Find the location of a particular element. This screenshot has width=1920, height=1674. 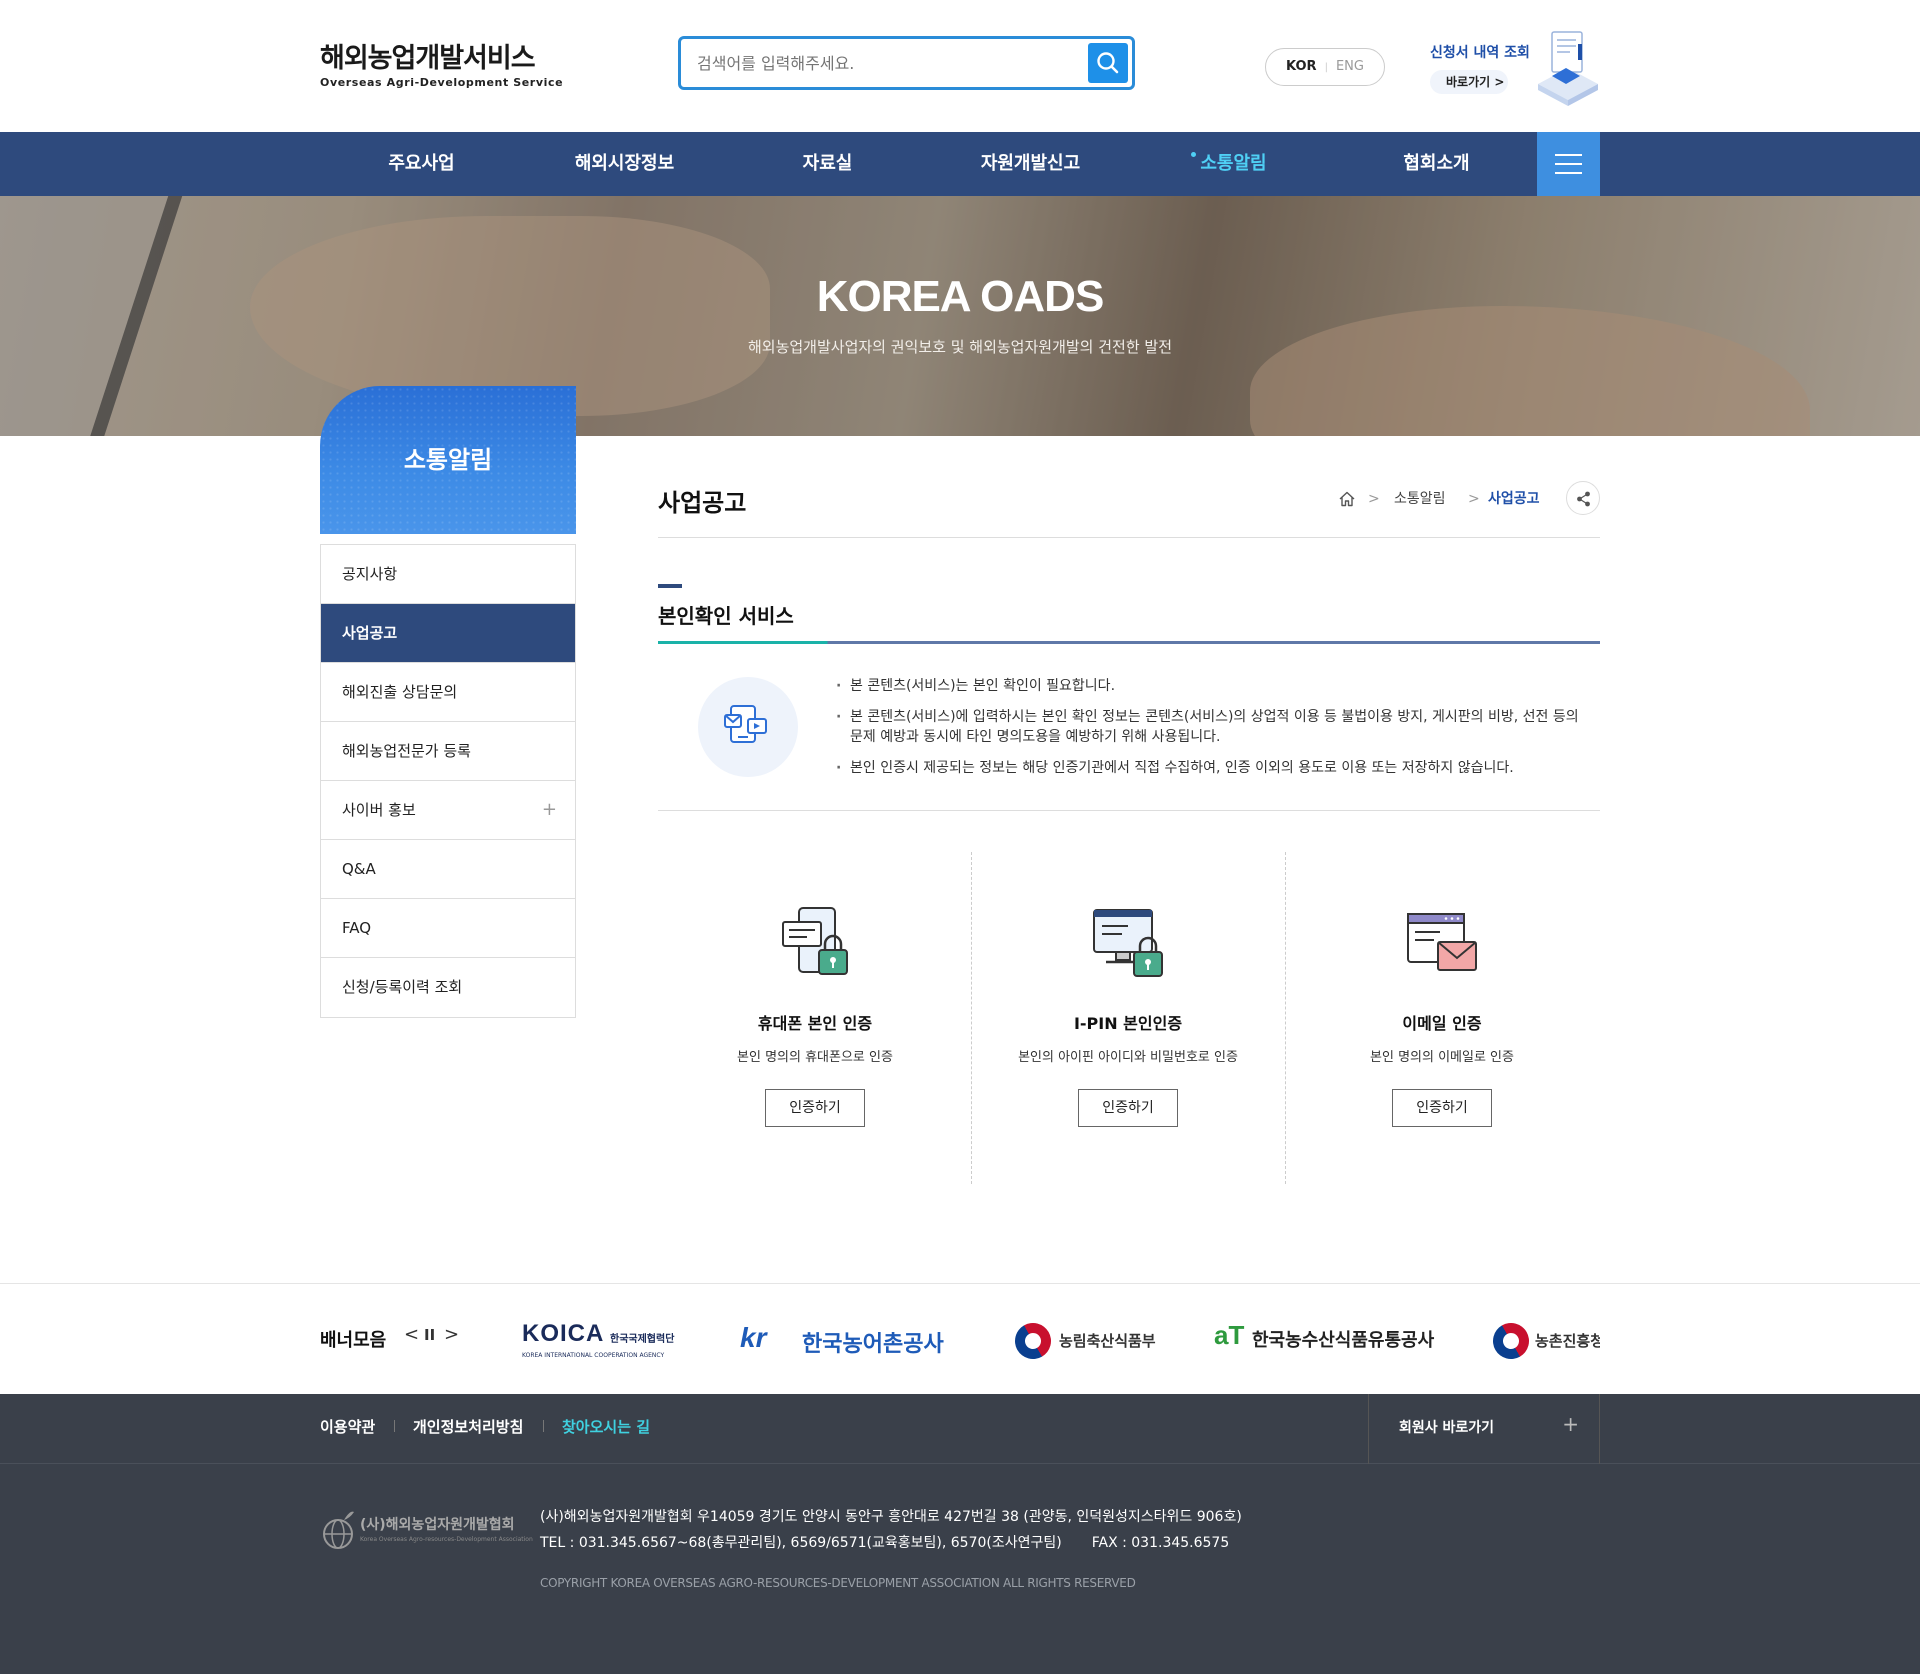

ipin-auth-button: 인증하기 is located at coordinates (1128, 1108).